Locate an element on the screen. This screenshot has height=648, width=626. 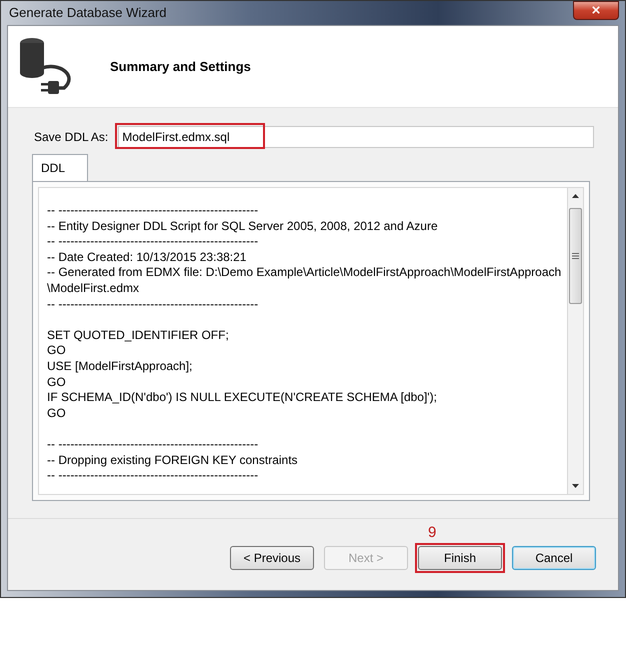
wizard-button: Finish is located at coordinates (460, 558).